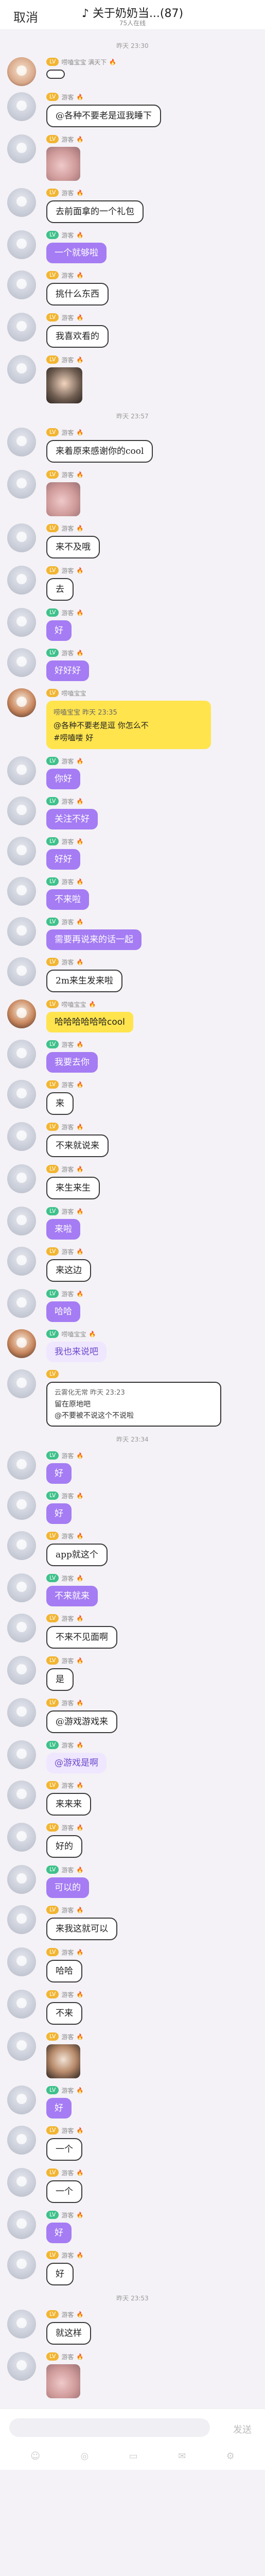 The image size is (265, 2576). What do you see at coordinates (64, 1846) in the screenshot?
I see `message-bubble: 好的` at bounding box center [64, 1846].